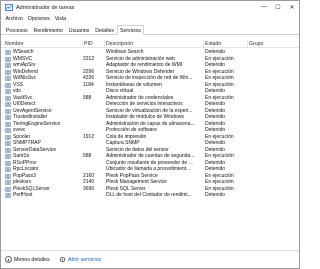 The width and height of the screenshot is (320, 269). I want to click on tab-rendimiento: Rendimiento, so click(48, 30).